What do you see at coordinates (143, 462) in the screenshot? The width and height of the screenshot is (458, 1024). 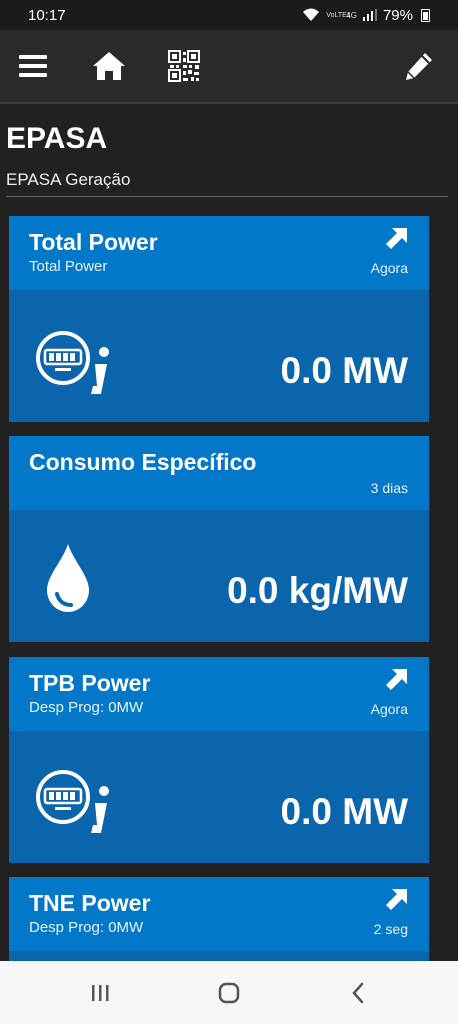 I see `card-title: Consumo Específico` at bounding box center [143, 462].